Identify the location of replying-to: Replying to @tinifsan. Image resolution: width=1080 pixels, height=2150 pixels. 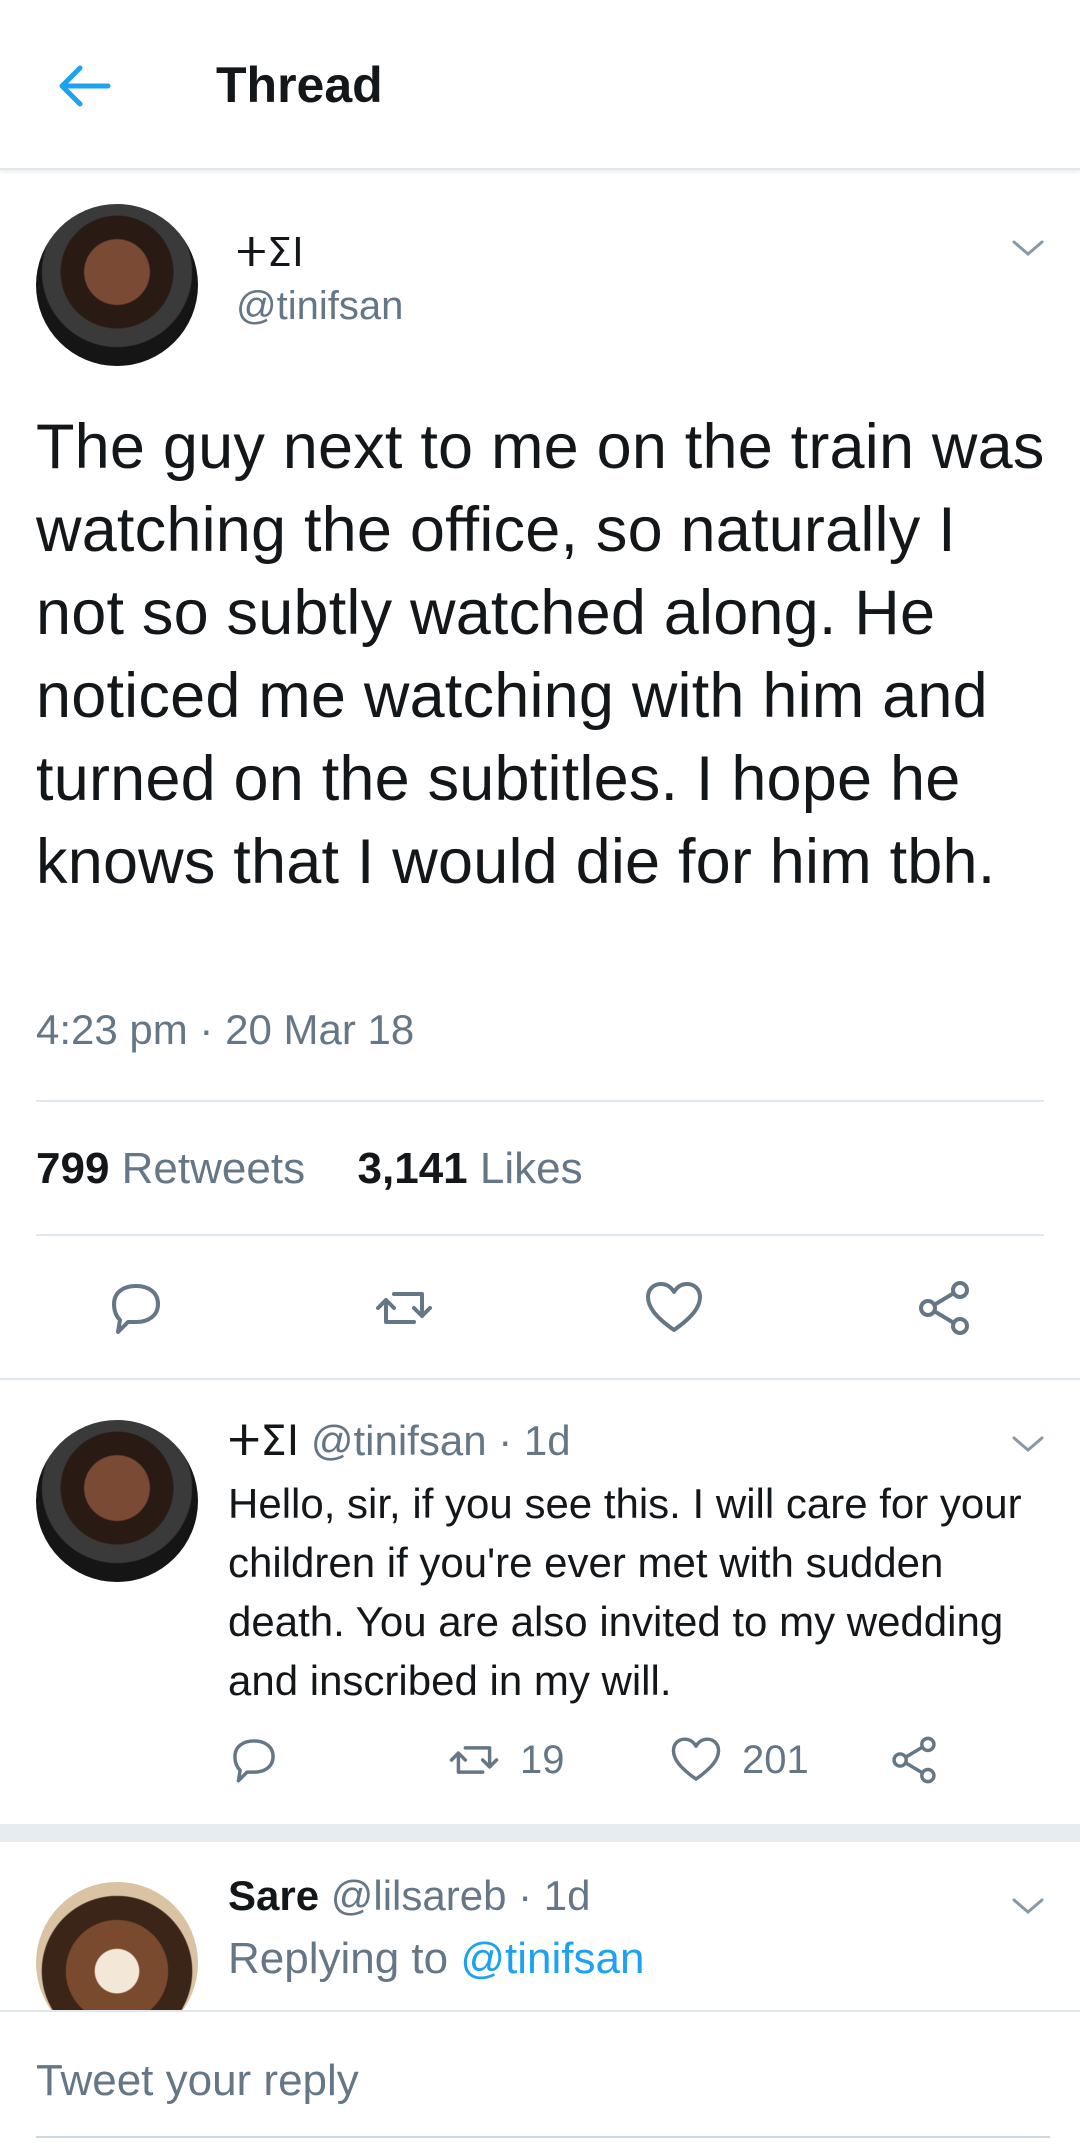
(436, 1959).